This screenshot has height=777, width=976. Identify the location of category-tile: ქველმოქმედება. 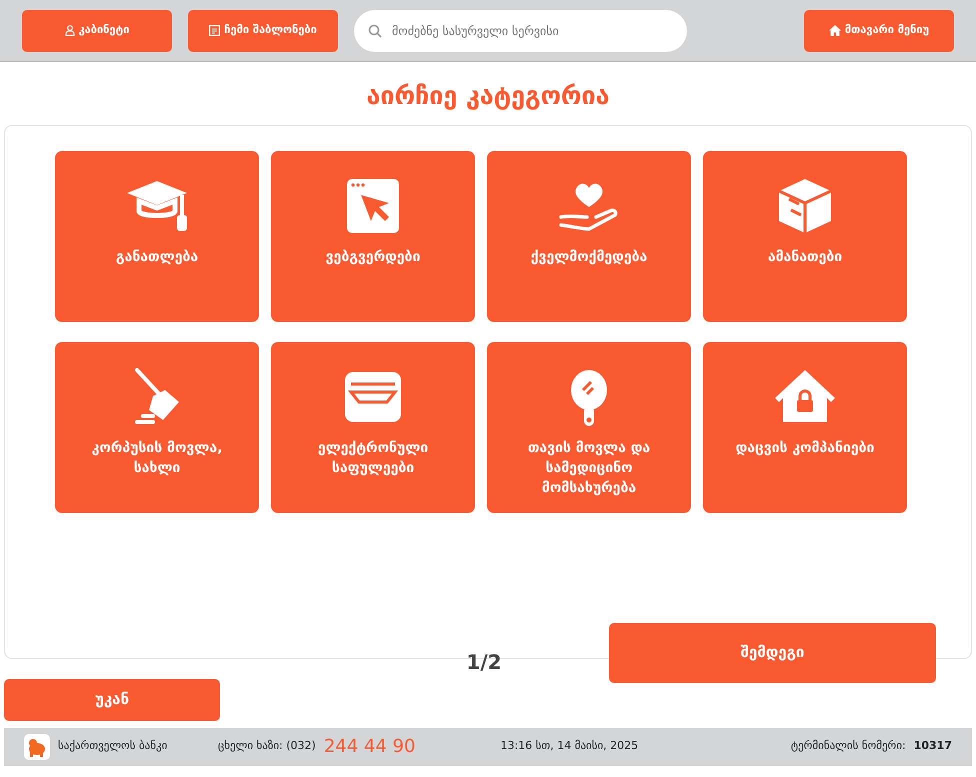
(589, 236).